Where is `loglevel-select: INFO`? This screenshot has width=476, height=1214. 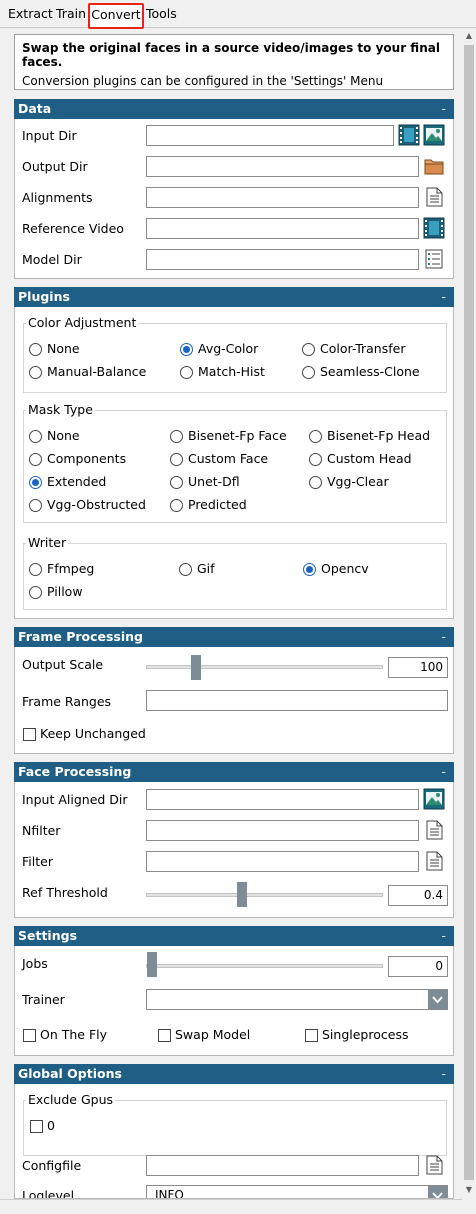 loglevel-select: INFO is located at coordinates (297, 1191).